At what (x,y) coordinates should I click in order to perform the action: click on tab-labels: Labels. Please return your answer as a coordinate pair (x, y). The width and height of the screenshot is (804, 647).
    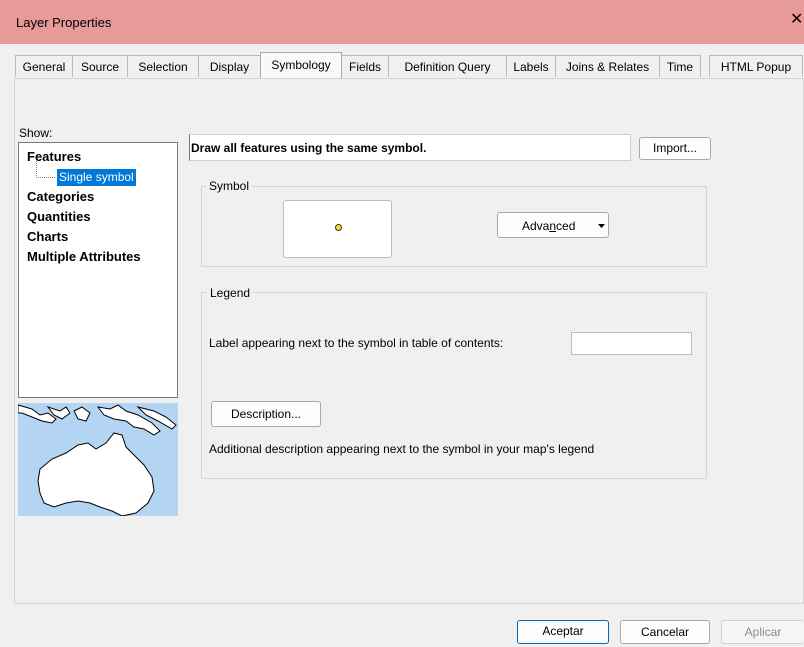
    Looking at the image, I should click on (531, 66).